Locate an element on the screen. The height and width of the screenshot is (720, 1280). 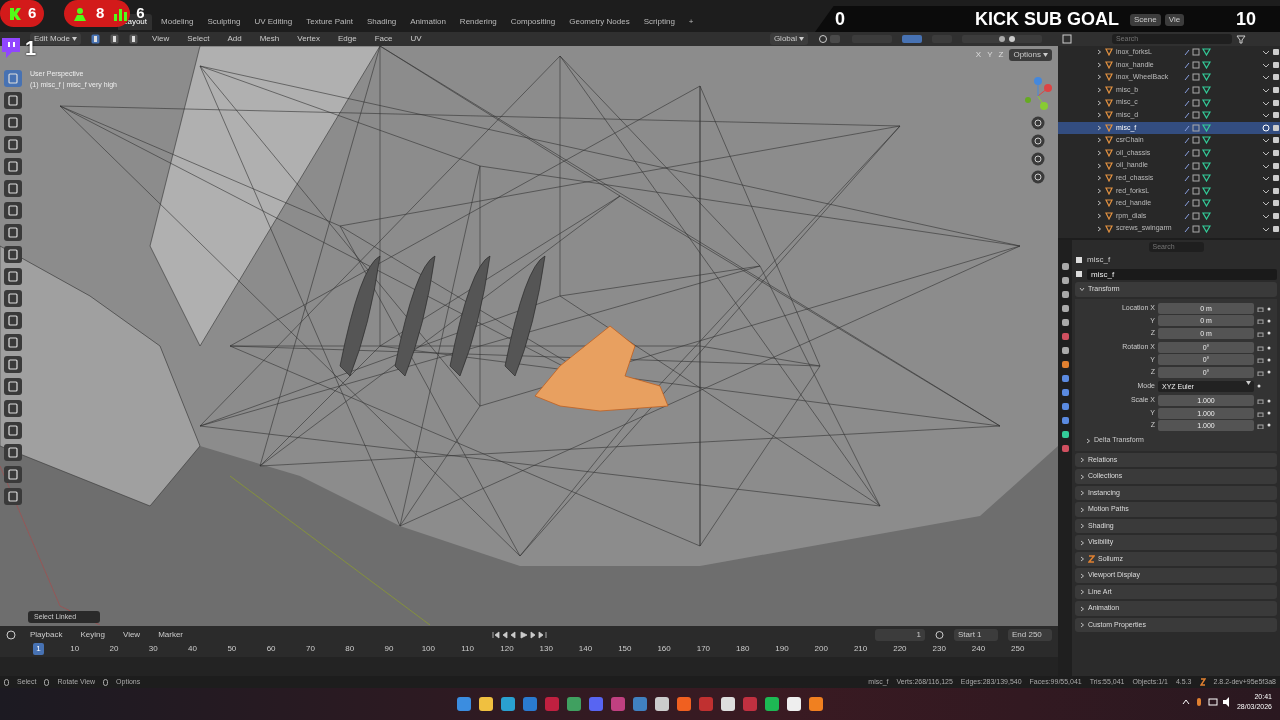
menu-item: Mesh is located at coordinates (269, 39).